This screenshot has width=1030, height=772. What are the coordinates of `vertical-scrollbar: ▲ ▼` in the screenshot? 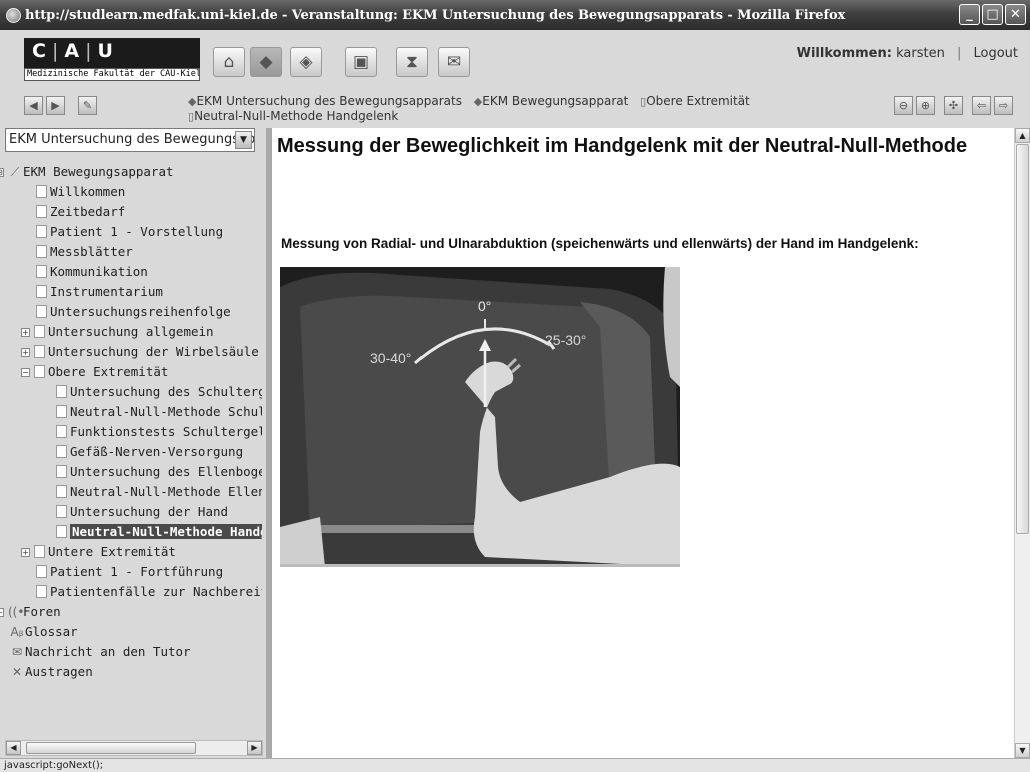 It's located at (1022, 443).